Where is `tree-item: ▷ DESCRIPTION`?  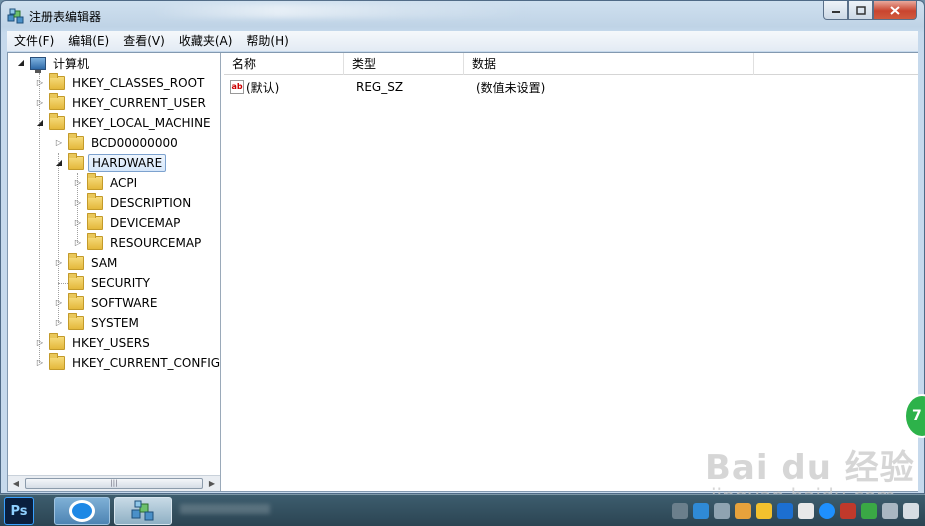 tree-item: ▷ DESCRIPTION is located at coordinates (133, 203).